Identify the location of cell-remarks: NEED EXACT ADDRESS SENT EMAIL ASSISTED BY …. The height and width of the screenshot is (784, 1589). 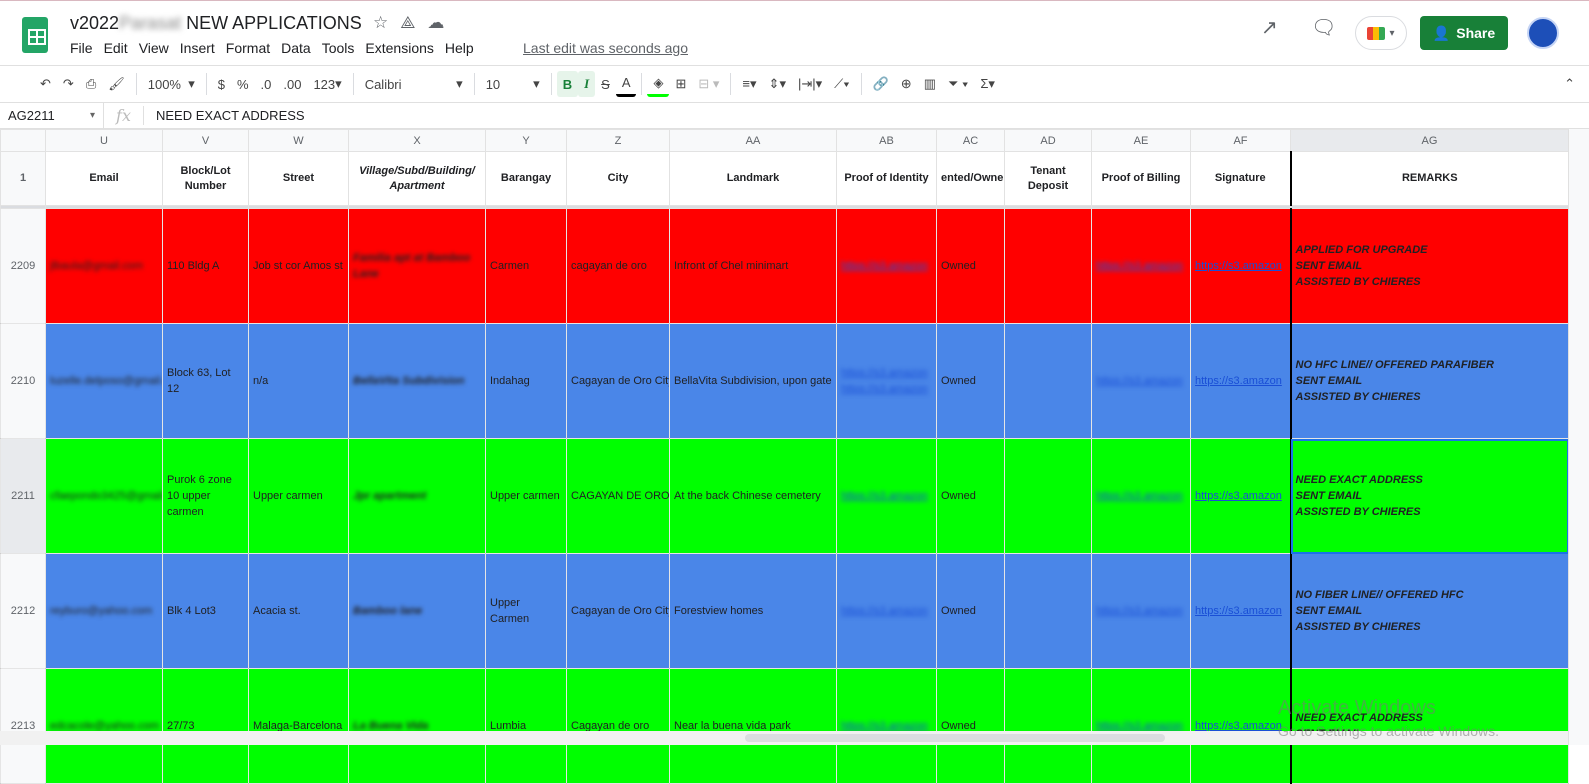
(1429, 496).